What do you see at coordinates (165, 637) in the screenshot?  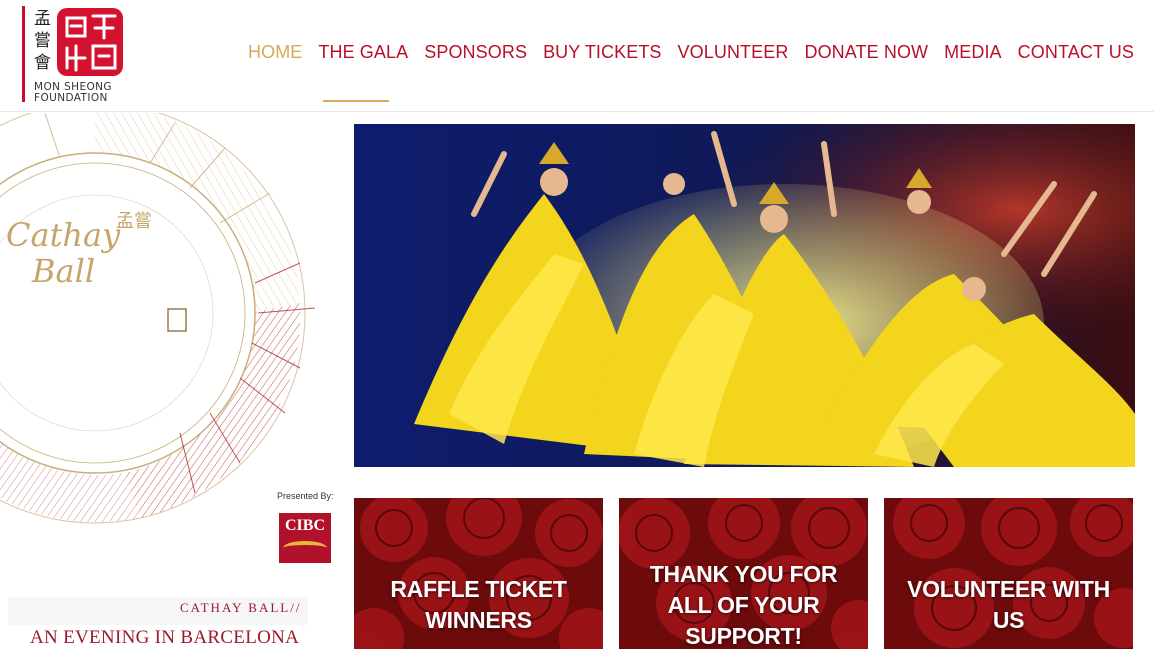 I see `tagline-event-theme: AN EVENING IN BARCELONA` at bounding box center [165, 637].